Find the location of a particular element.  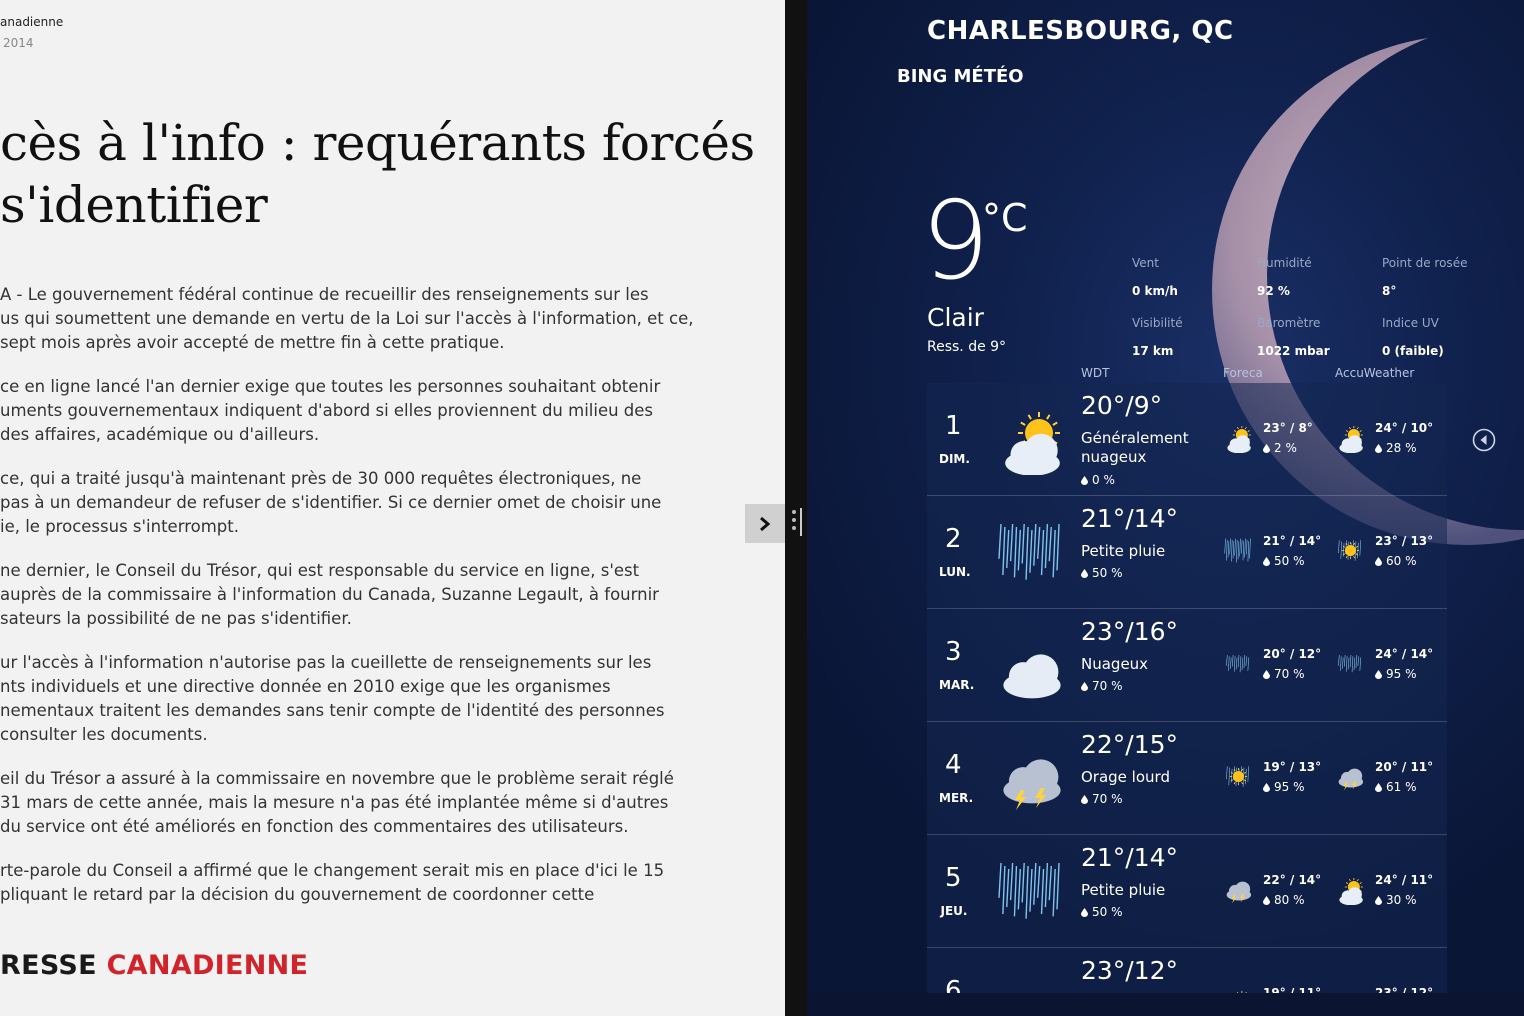

stat-label: Baromètre is located at coordinates (1289, 323).